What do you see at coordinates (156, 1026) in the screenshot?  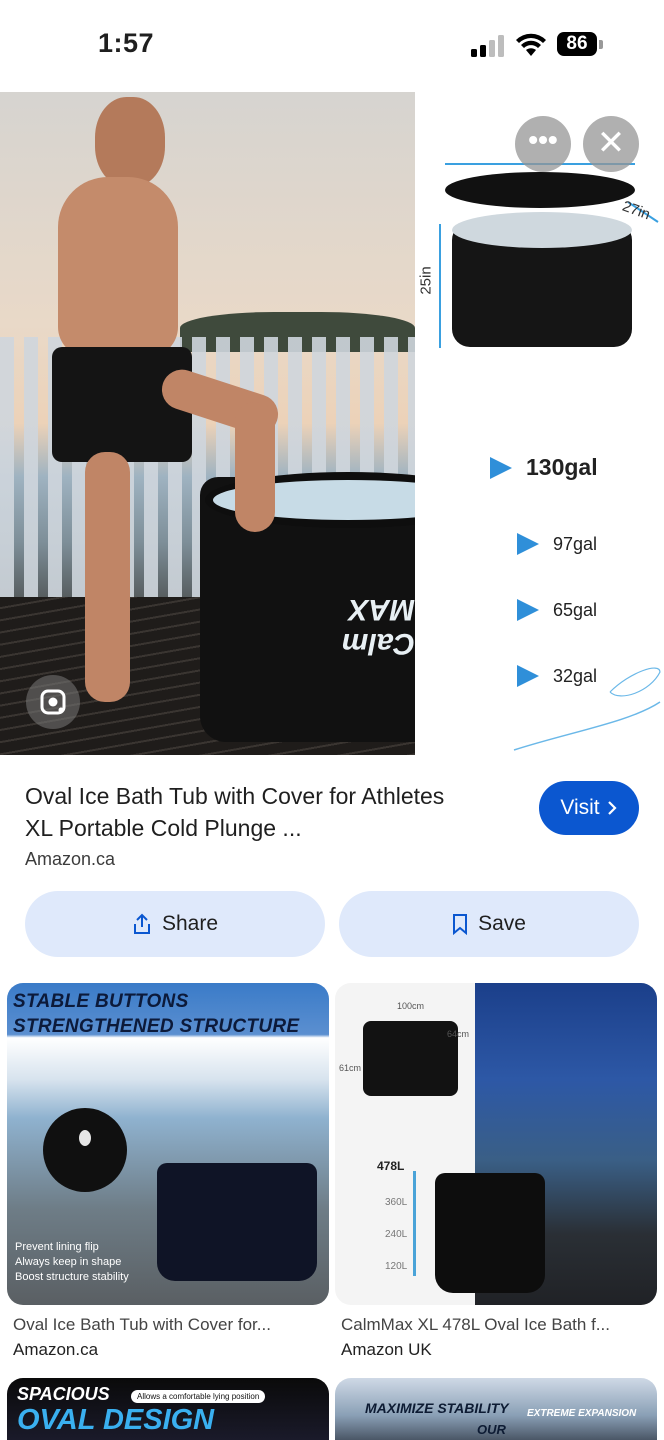 I see `banner-line2: STRENGTHENED STRUCTURE` at bounding box center [156, 1026].